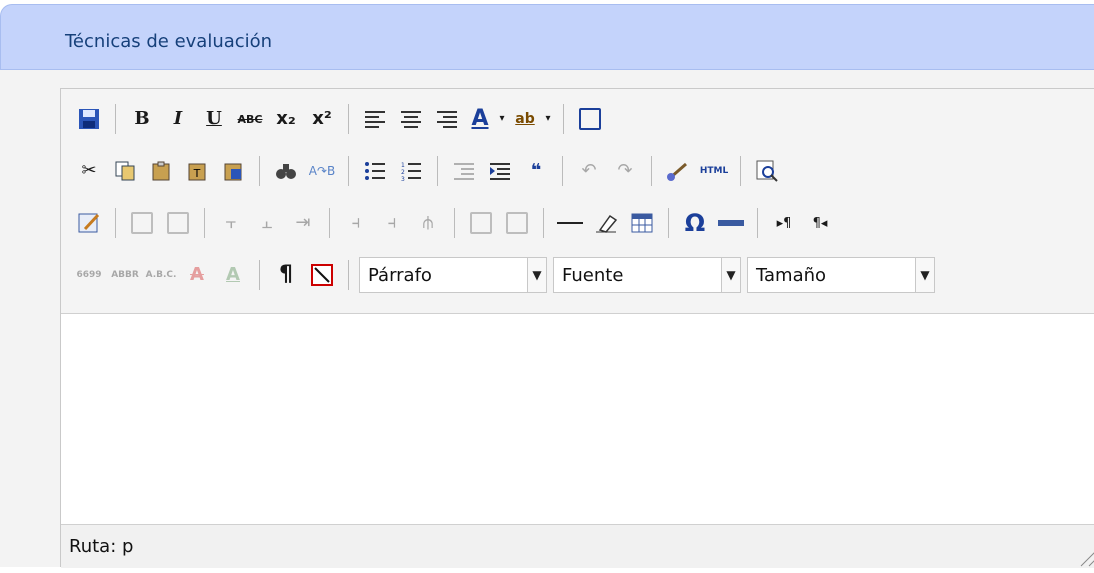 The image size is (1094, 573). What do you see at coordinates (593, 275) in the screenshot?
I see `font-family-select-value: Fuente` at bounding box center [593, 275].